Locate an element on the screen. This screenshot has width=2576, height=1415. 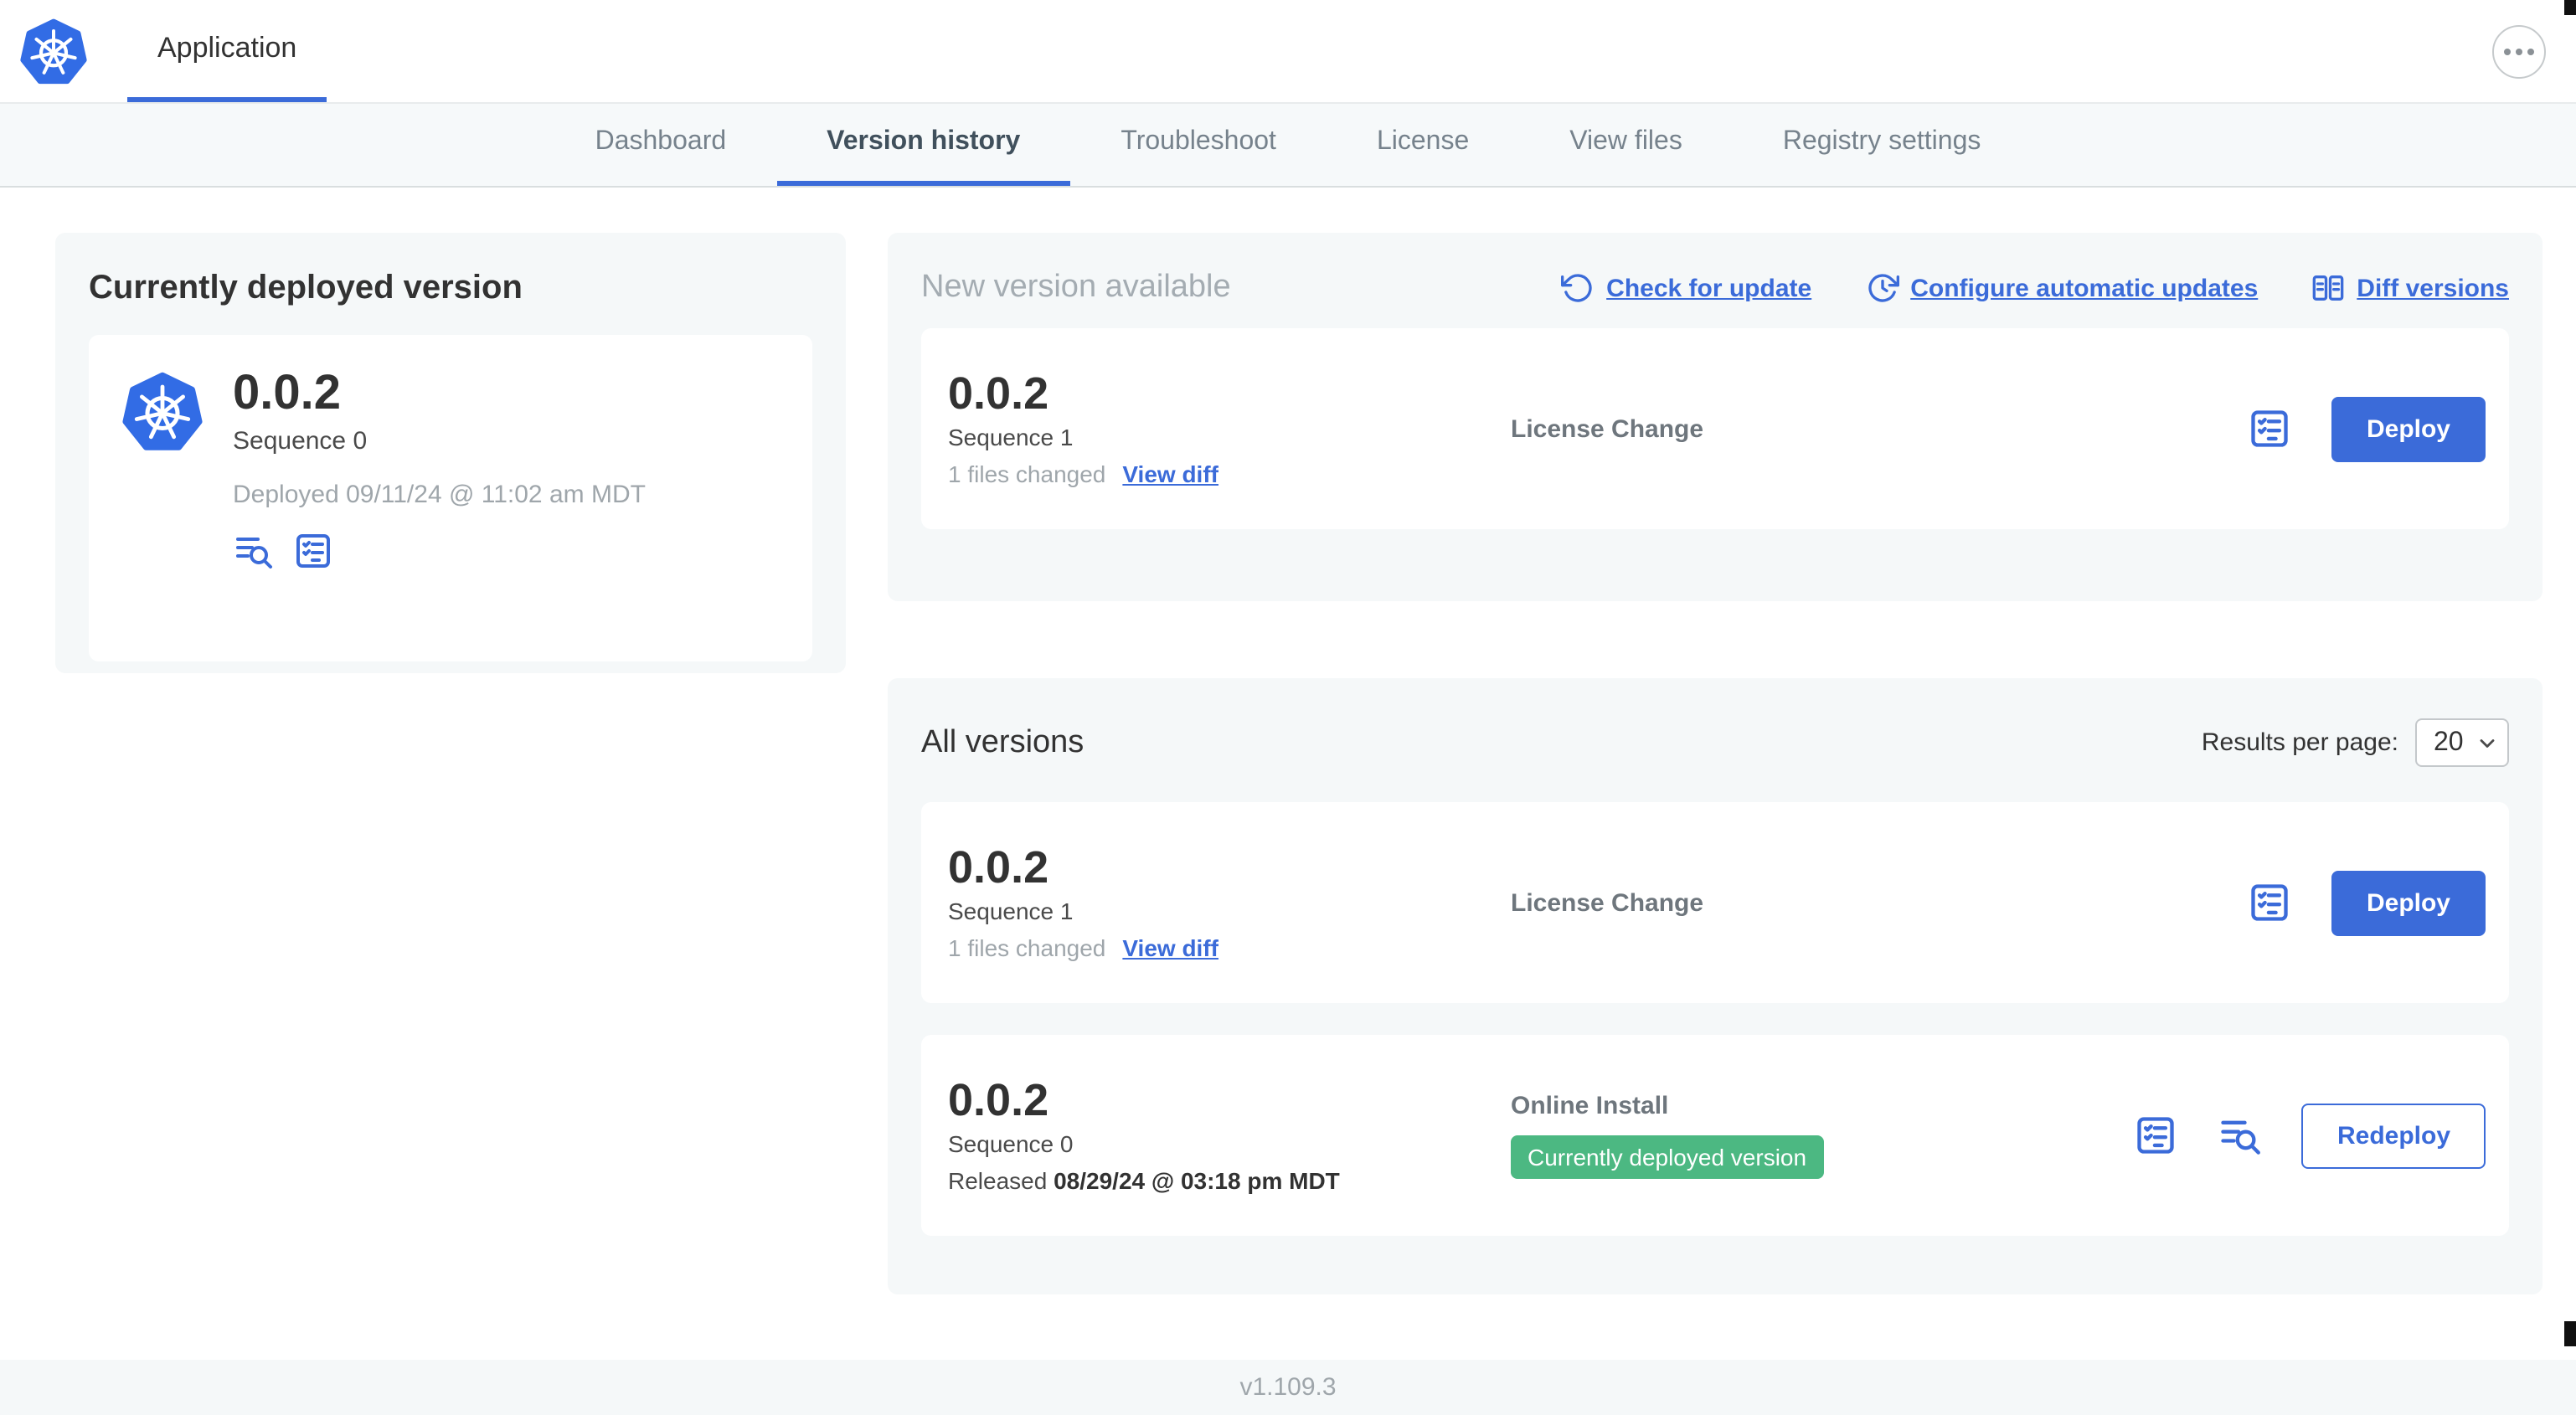
tab-dashboard: Dashboard is located at coordinates (661, 145).